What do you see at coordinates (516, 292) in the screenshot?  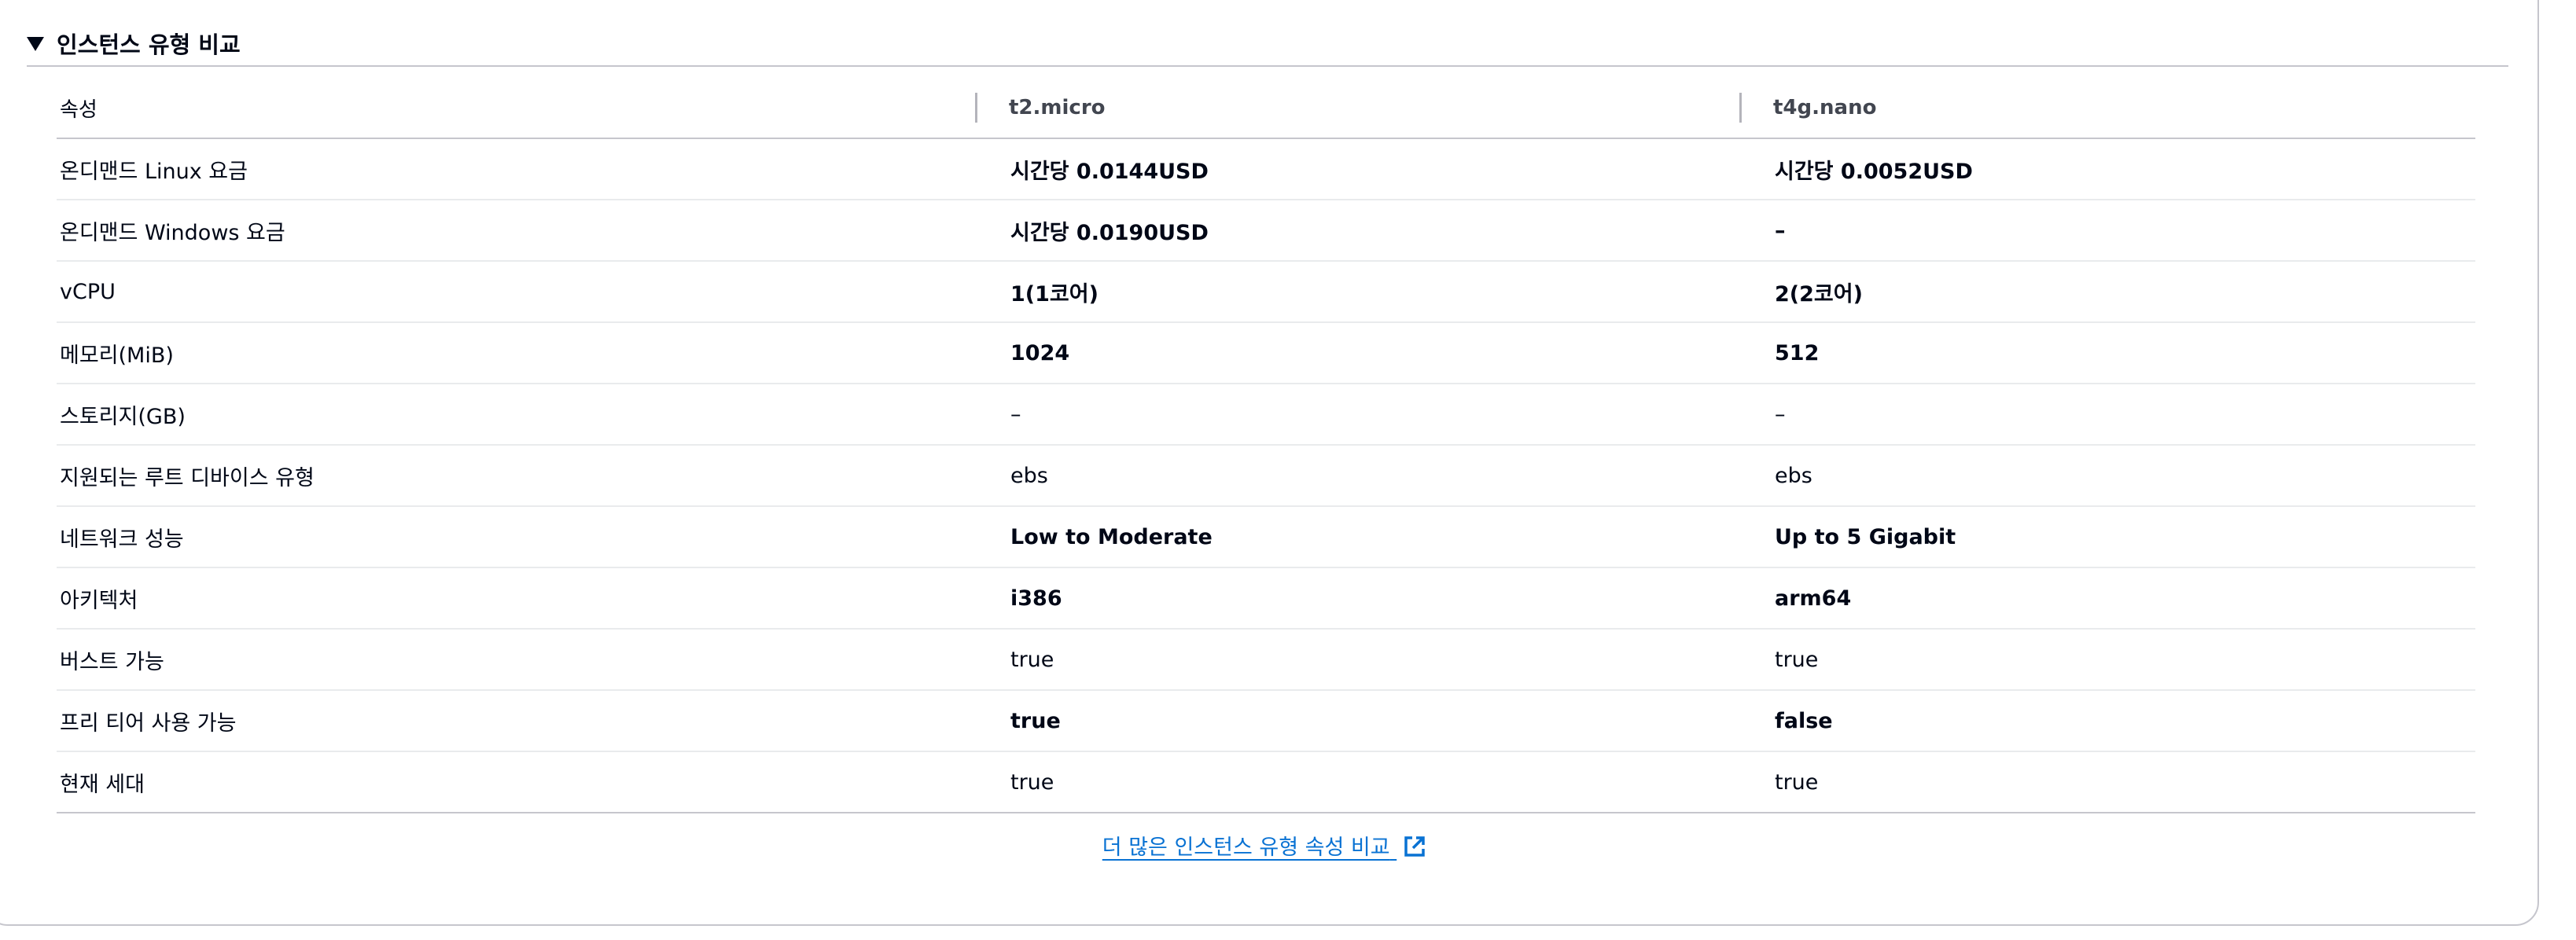 I see `attribute-label: vCPU` at bounding box center [516, 292].